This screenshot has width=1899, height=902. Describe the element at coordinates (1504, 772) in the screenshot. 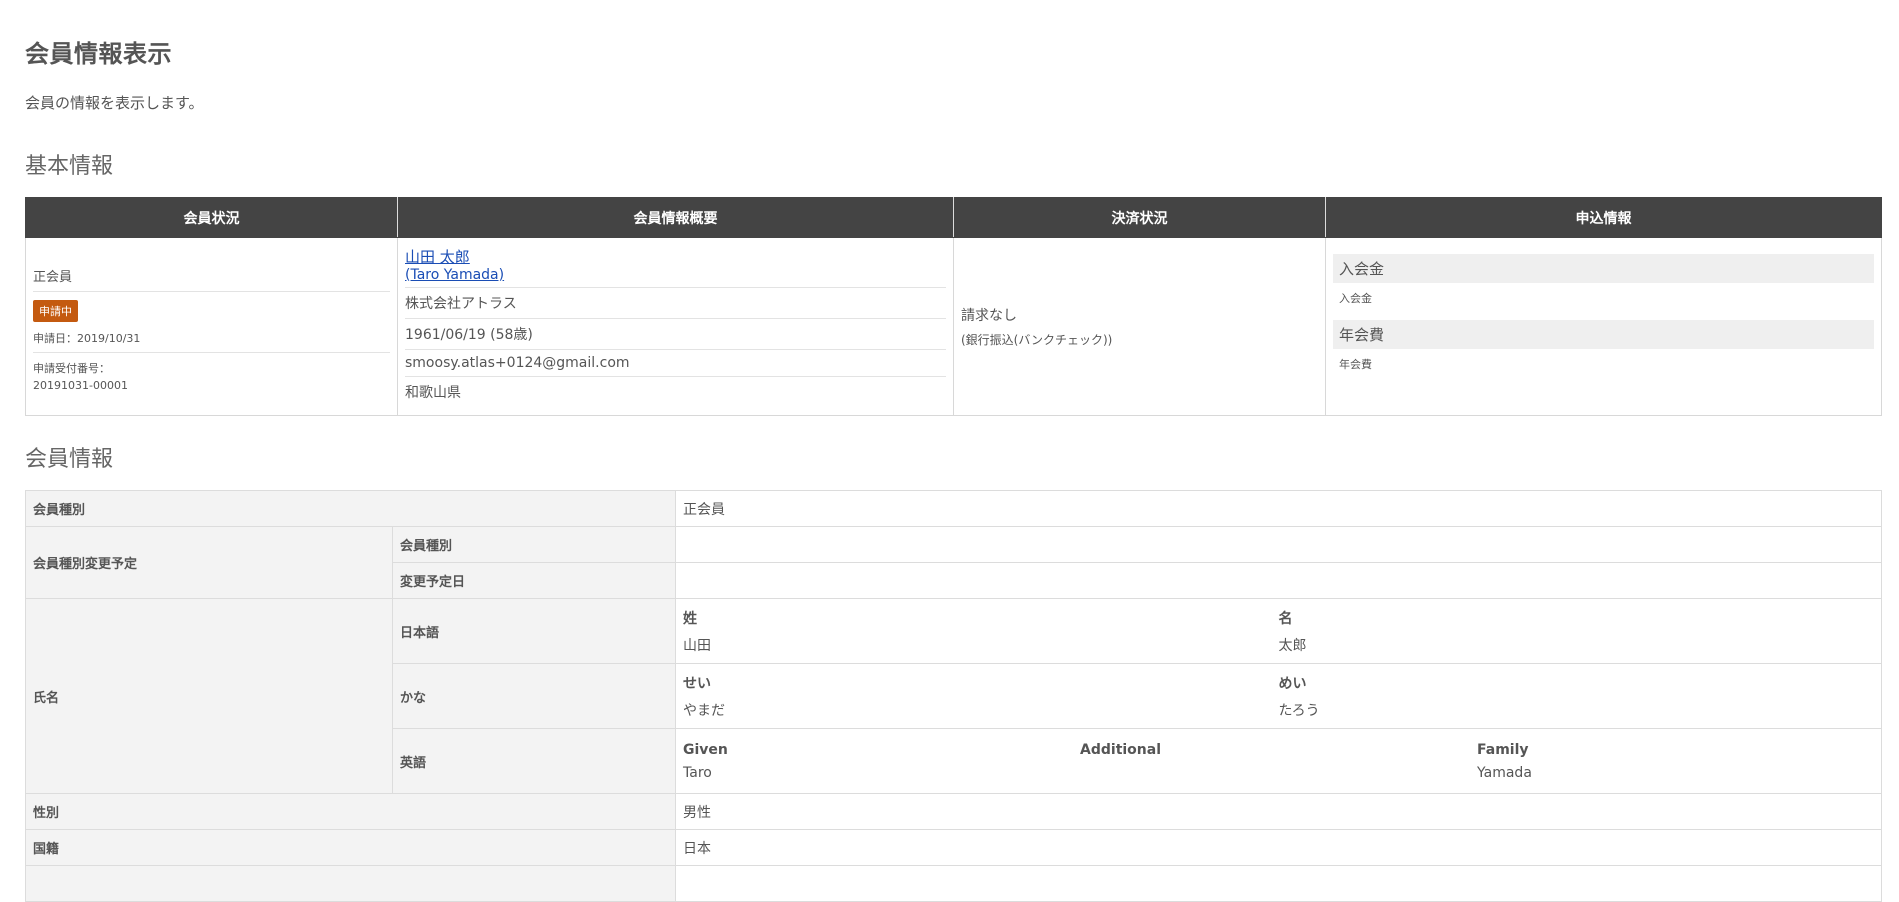

I see `family-value: Yamada` at that location.